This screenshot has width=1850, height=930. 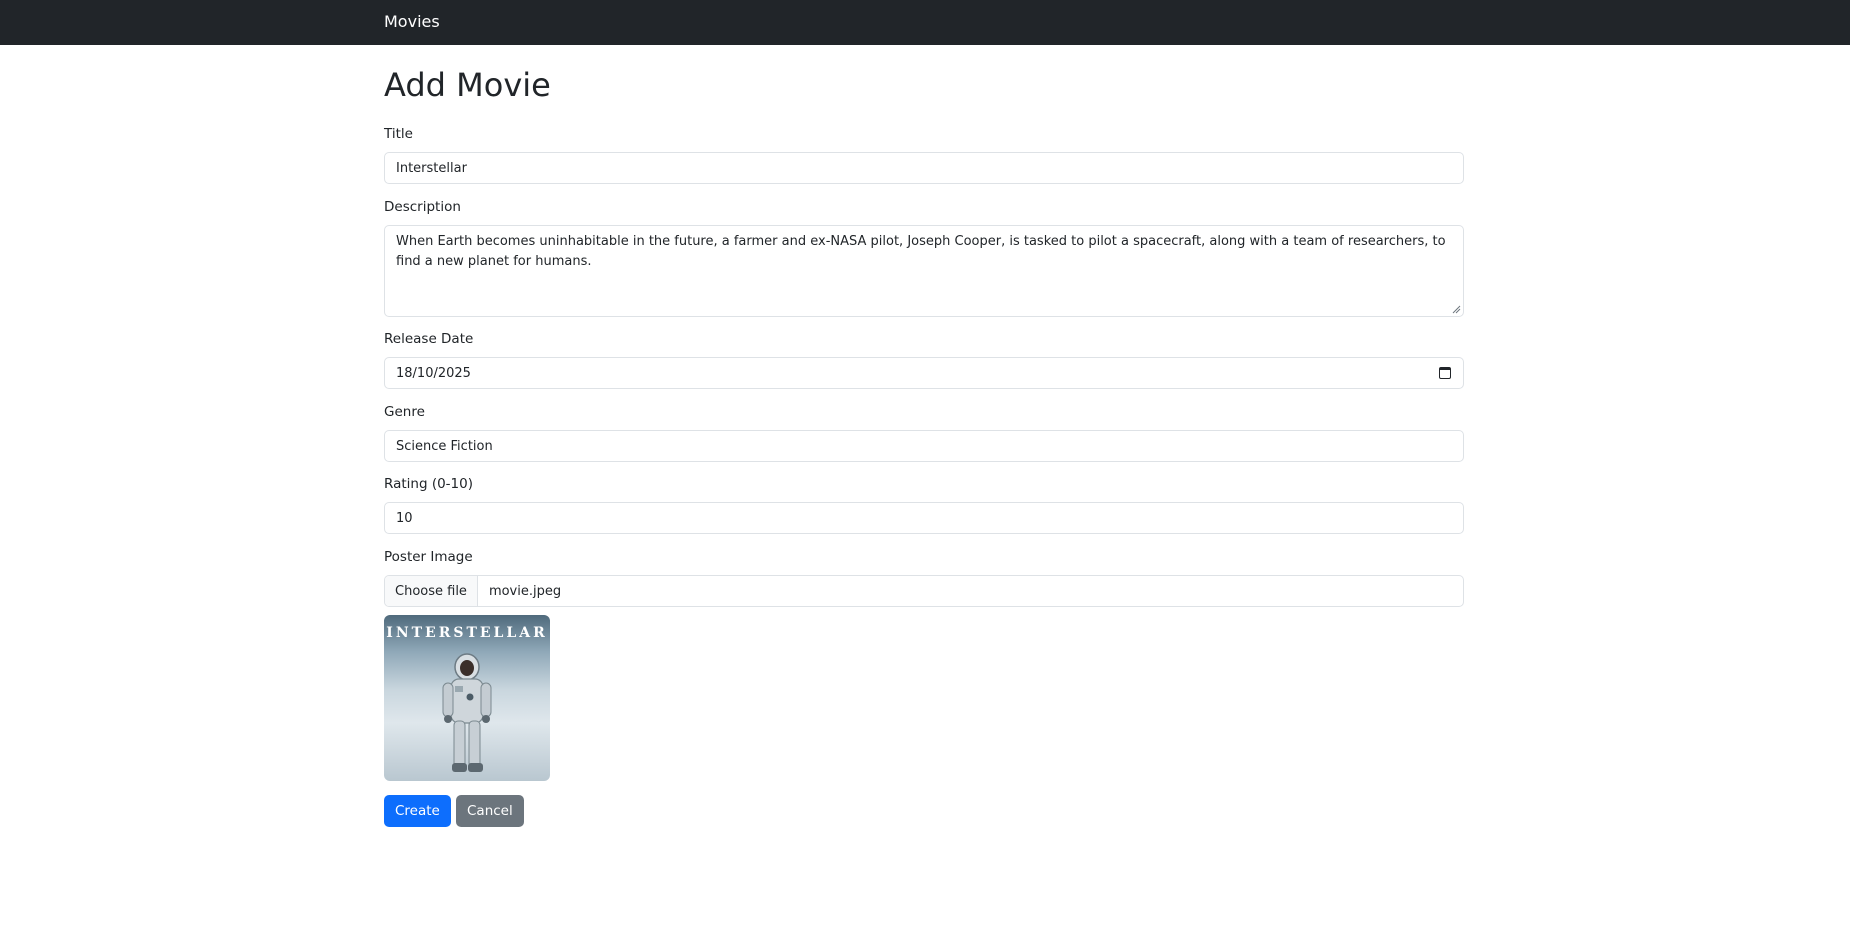 What do you see at coordinates (467, 712) in the screenshot?
I see `astronaut-figure-icon` at bounding box center [467, 712].